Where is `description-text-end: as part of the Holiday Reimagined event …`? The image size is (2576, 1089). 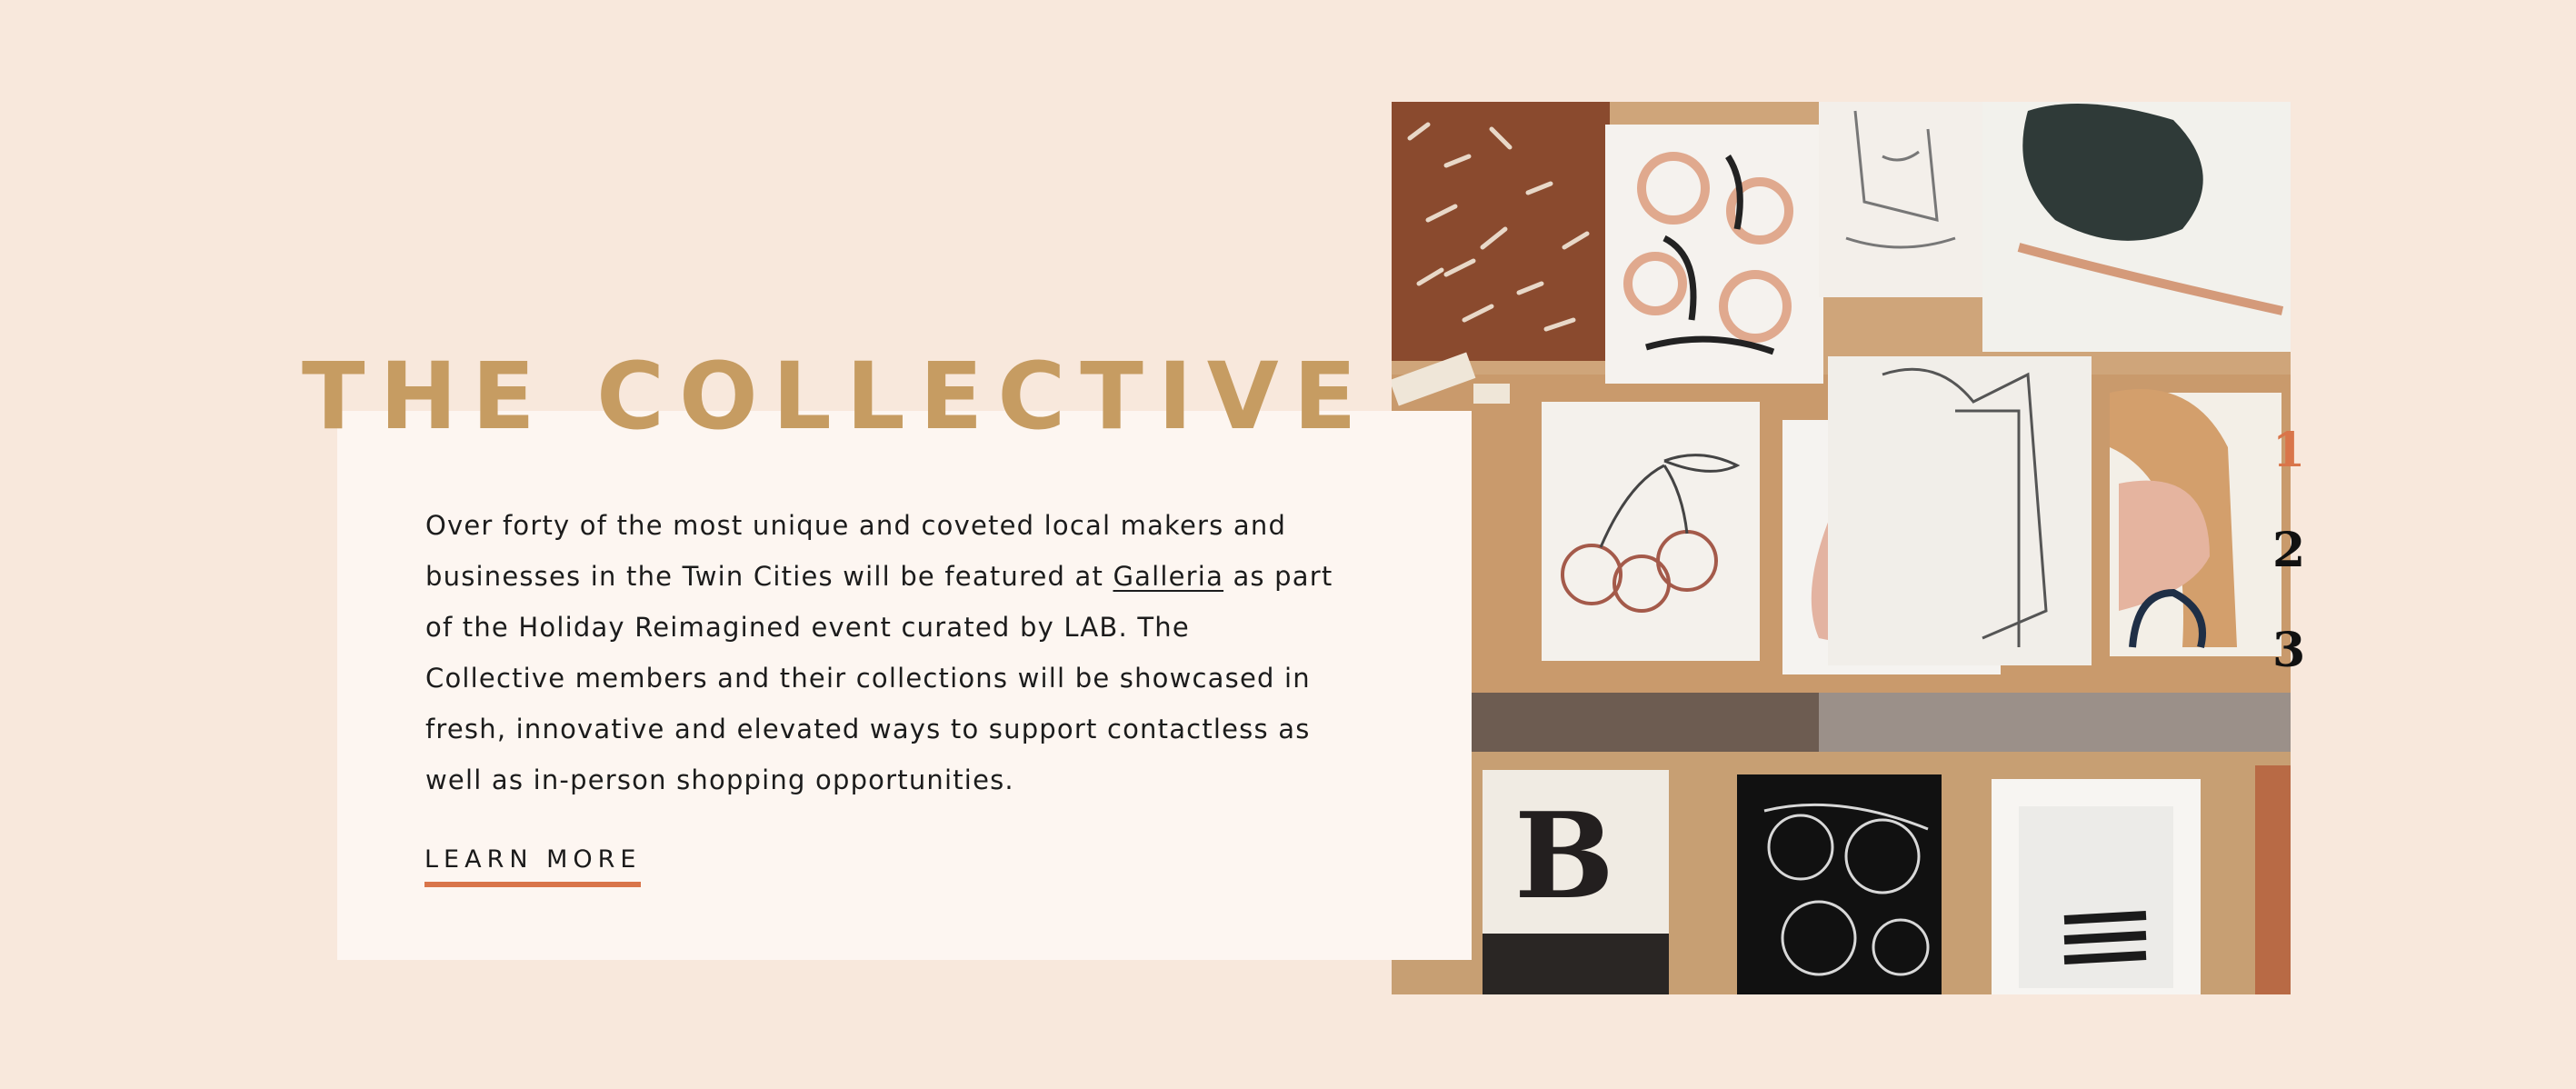
description-text-end: as part of the Holiday Reimagined event … is located at coordinates (879, 678).